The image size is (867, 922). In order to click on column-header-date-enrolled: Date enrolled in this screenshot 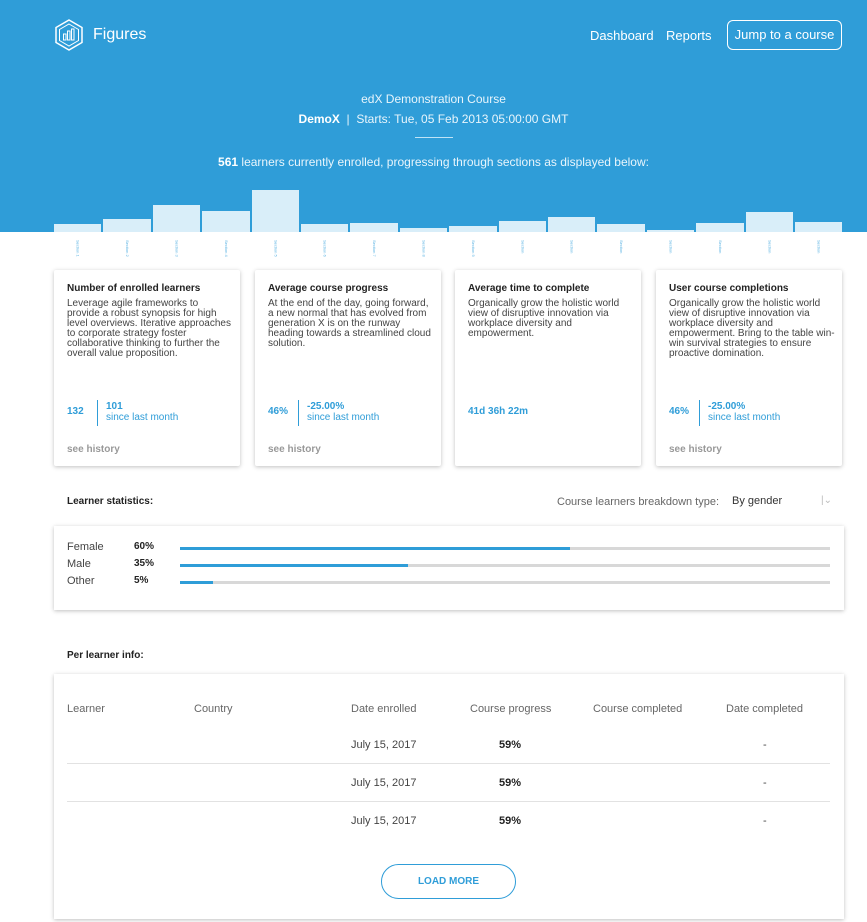, I will do `click(383, 709)`.